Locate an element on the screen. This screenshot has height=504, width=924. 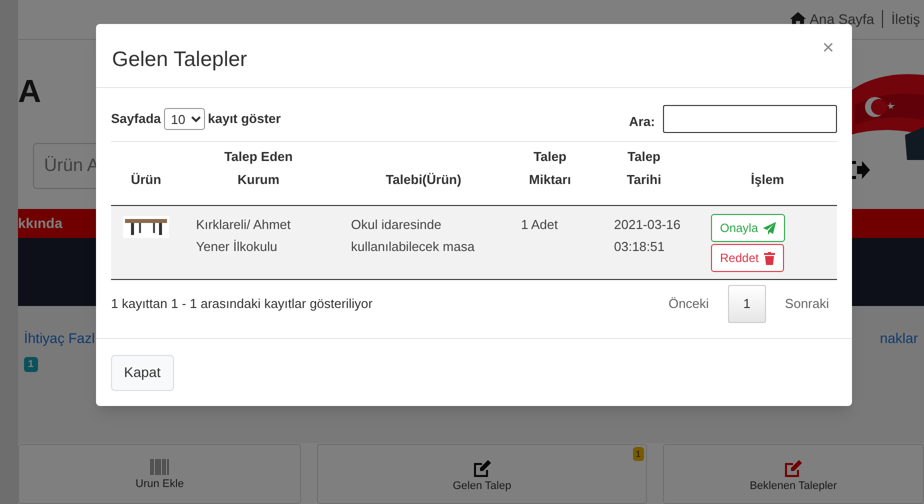
page-size-select: 10 is located at coordinates (184, 119).